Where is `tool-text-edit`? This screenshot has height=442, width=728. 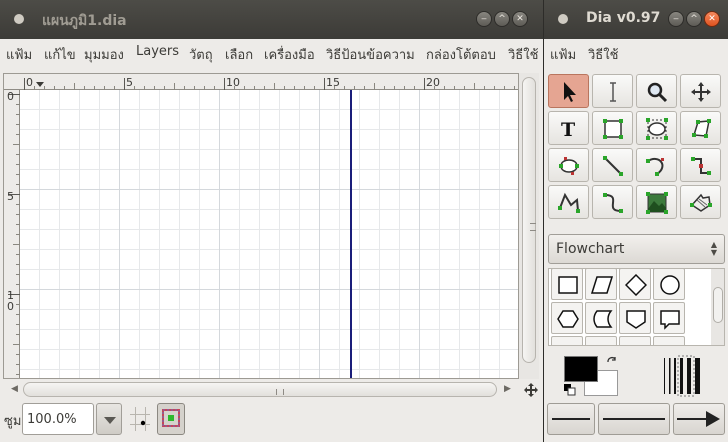 tool-text-edit is located at coordinates (612, 91).